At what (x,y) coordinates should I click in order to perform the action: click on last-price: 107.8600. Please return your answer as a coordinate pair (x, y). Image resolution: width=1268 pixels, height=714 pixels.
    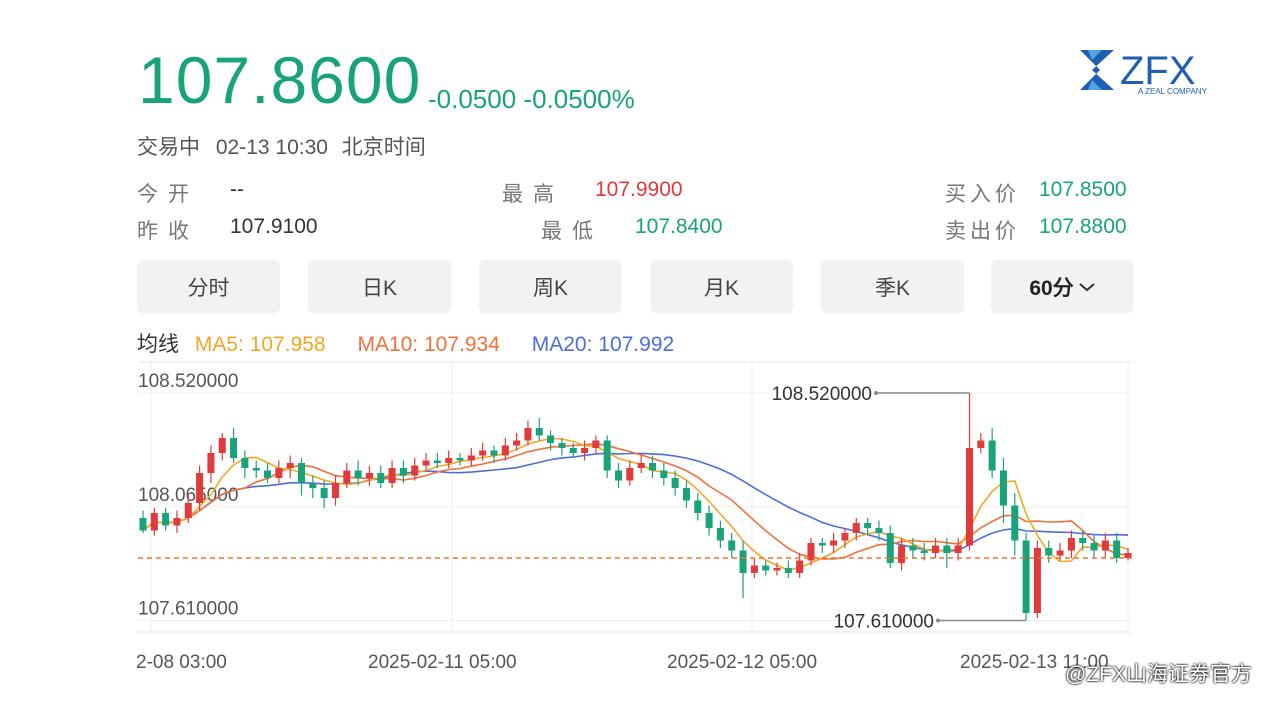
    Looking at the image, I should click on (280, 80).